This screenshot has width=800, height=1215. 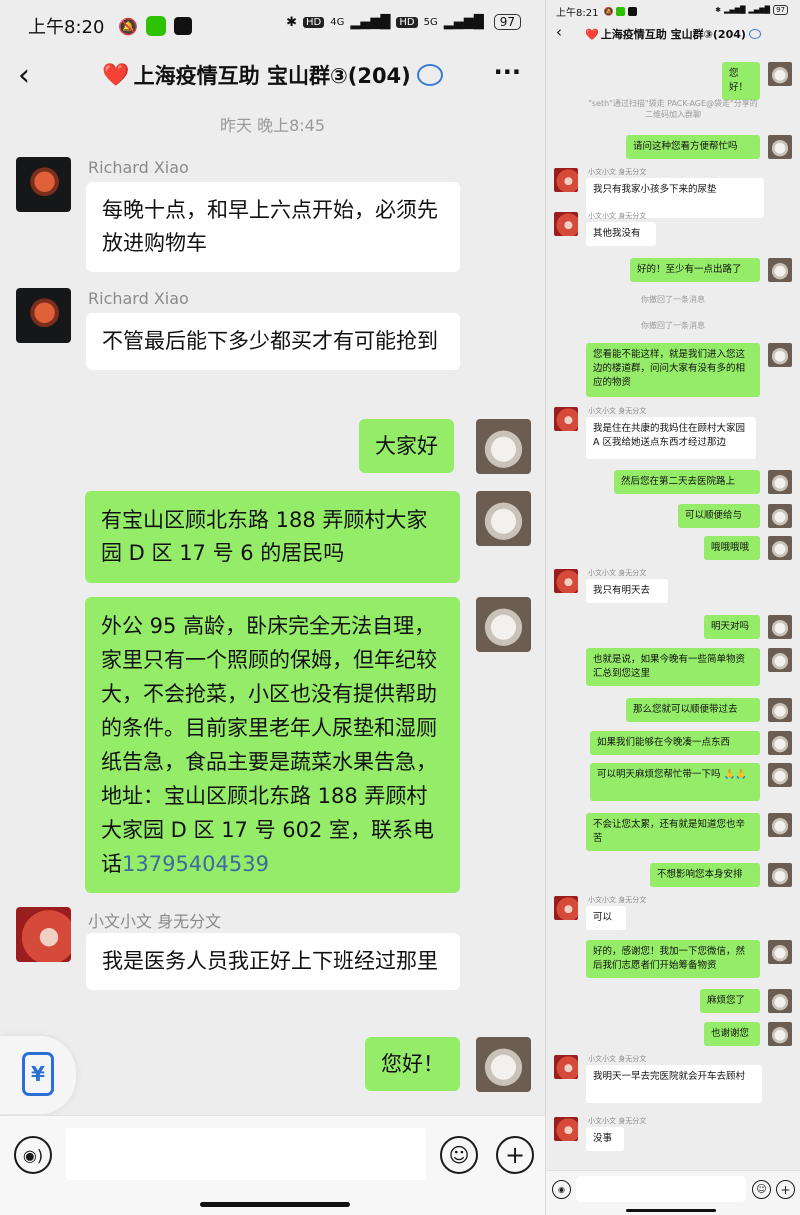 I want to click on message-bubble: 不会让您太累，还有就是知道您也辛苦, so click(x=673, y=832).